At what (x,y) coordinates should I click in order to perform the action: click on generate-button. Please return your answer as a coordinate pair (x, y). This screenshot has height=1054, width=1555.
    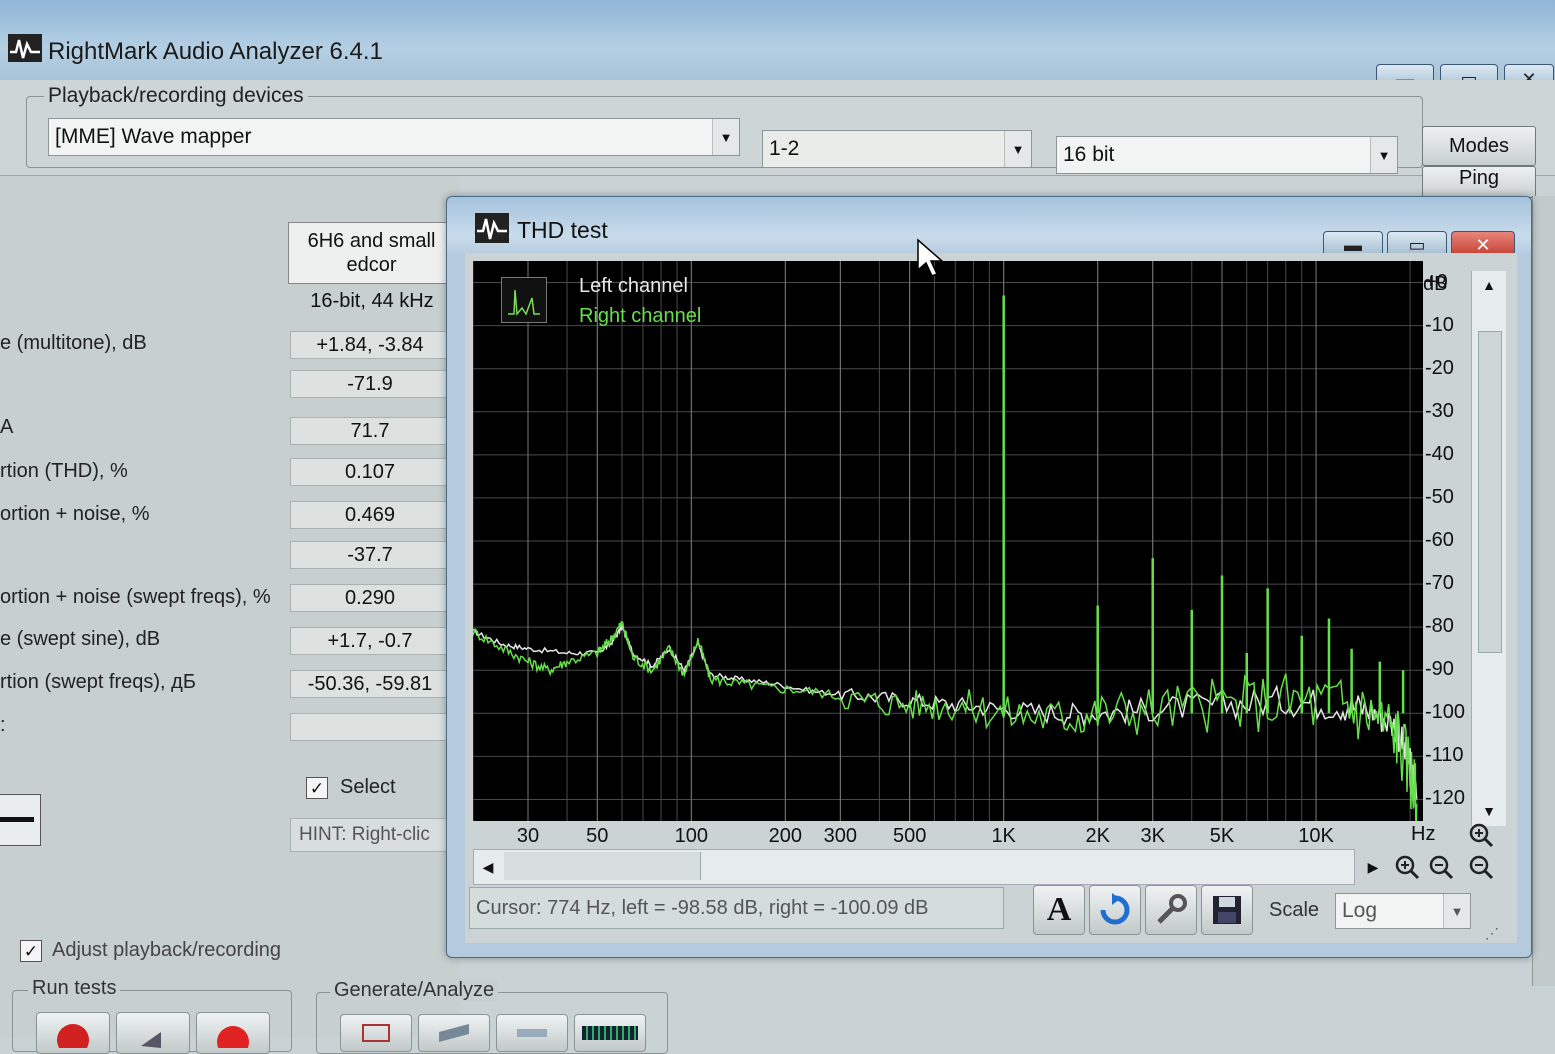
    Looking at the image, I should click on (376, 1033).